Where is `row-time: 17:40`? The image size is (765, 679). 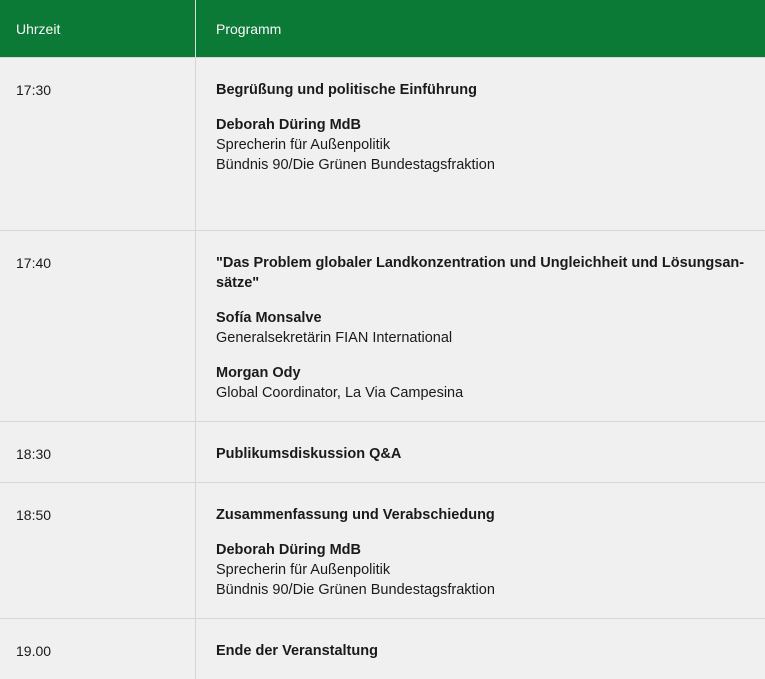 row-time: 17:40 is located at coordinates (98, 326).